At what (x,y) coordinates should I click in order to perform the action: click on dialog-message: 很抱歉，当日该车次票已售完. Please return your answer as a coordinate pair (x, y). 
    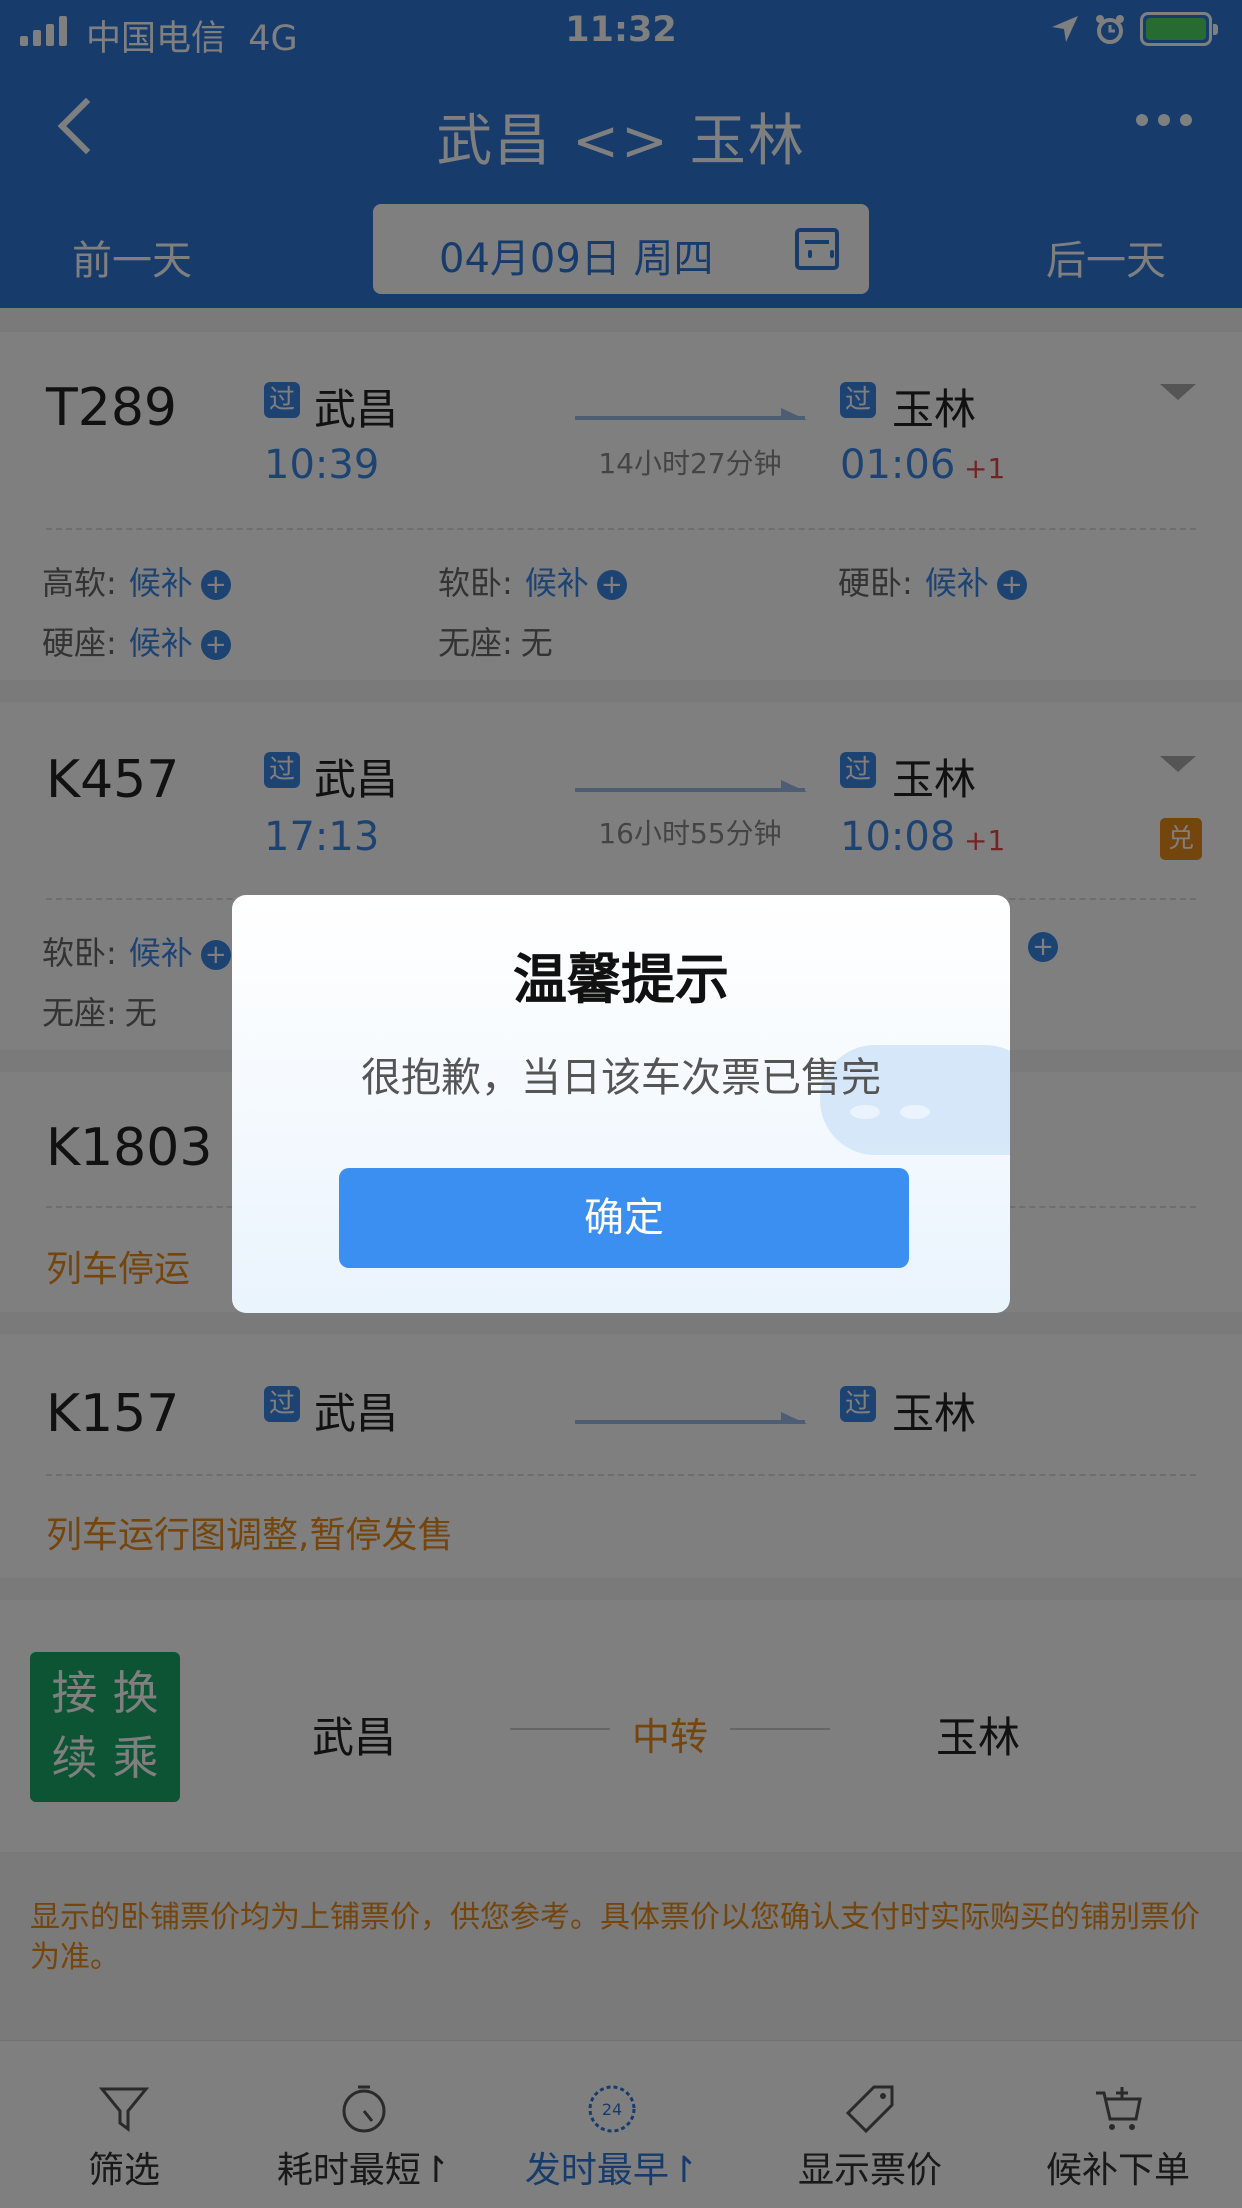
    Looking at the image, I should click on (621, 1078).